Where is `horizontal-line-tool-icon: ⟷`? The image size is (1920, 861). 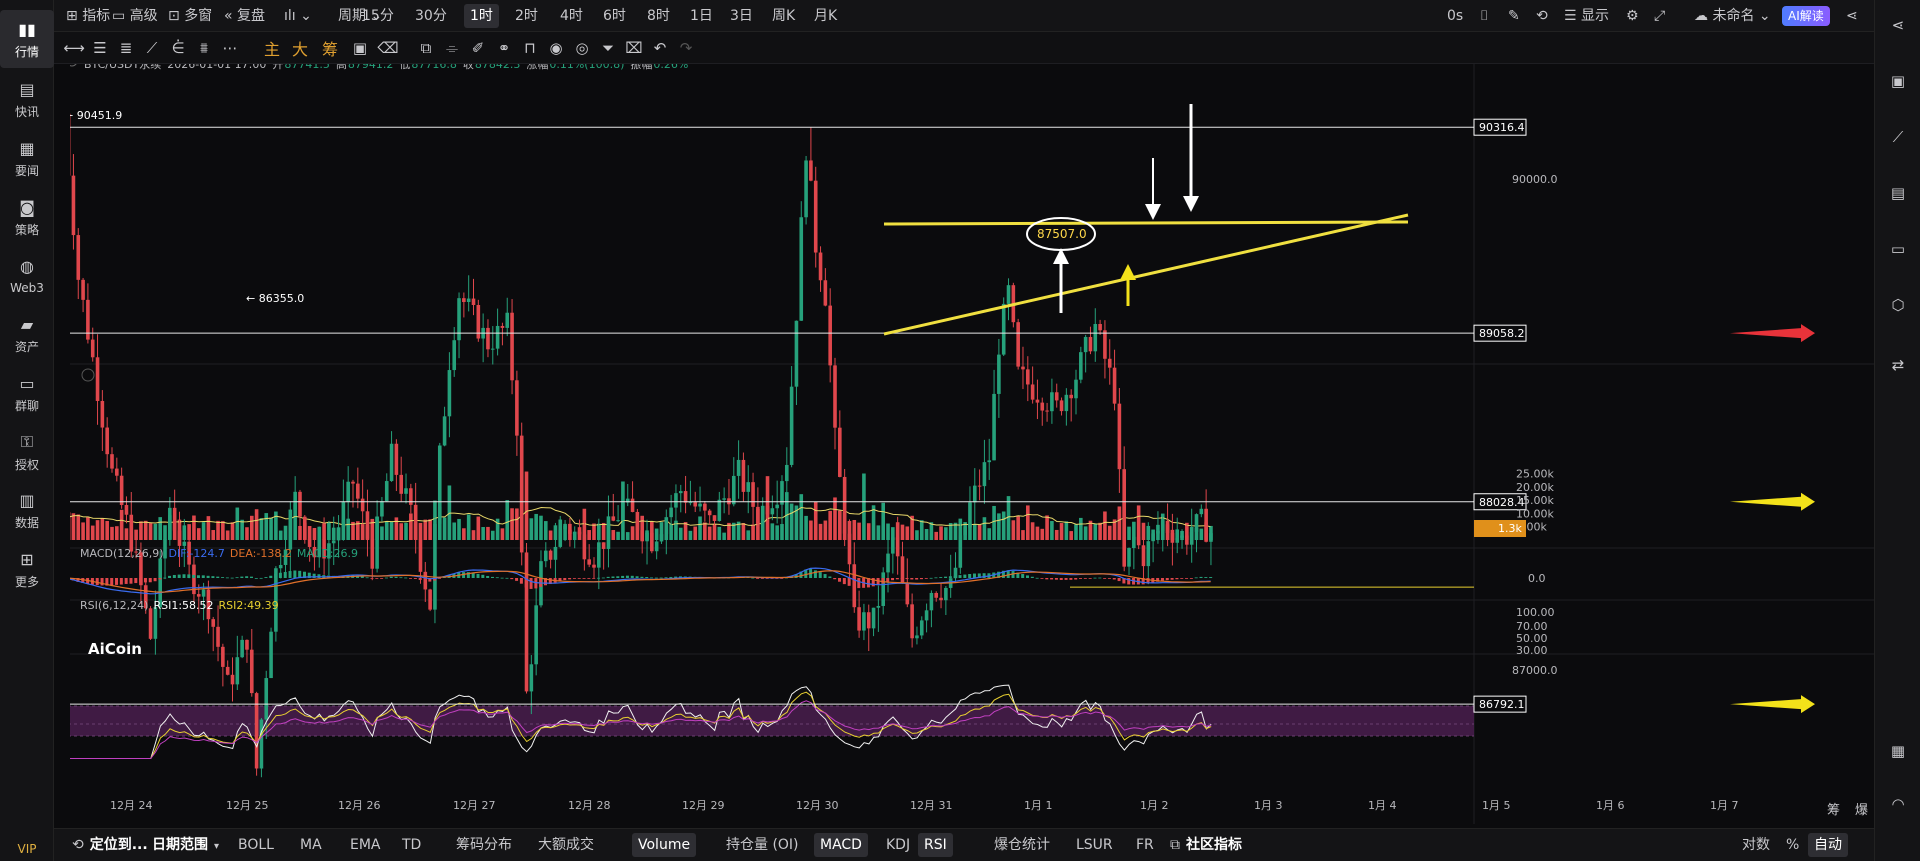 horizontal-line-tool-icon: ⟷ is located at coordinates (74, 48).